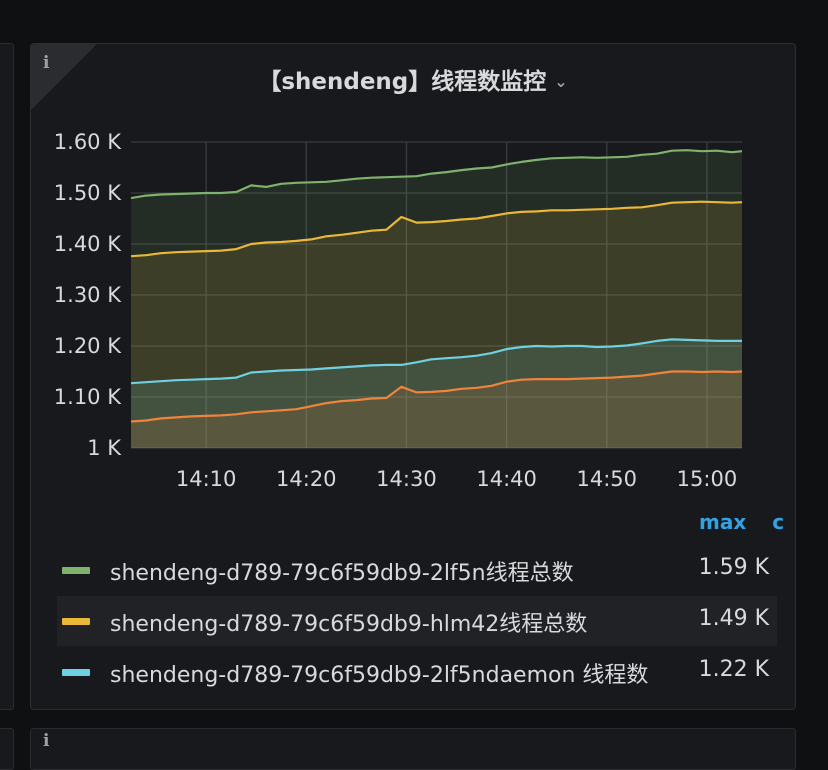 This screenshot has height=770, width=828. What do you see at coordinates (722, 522) in the screenshot?
I see `legend-column-max: max` at bounding box center [722, 522].